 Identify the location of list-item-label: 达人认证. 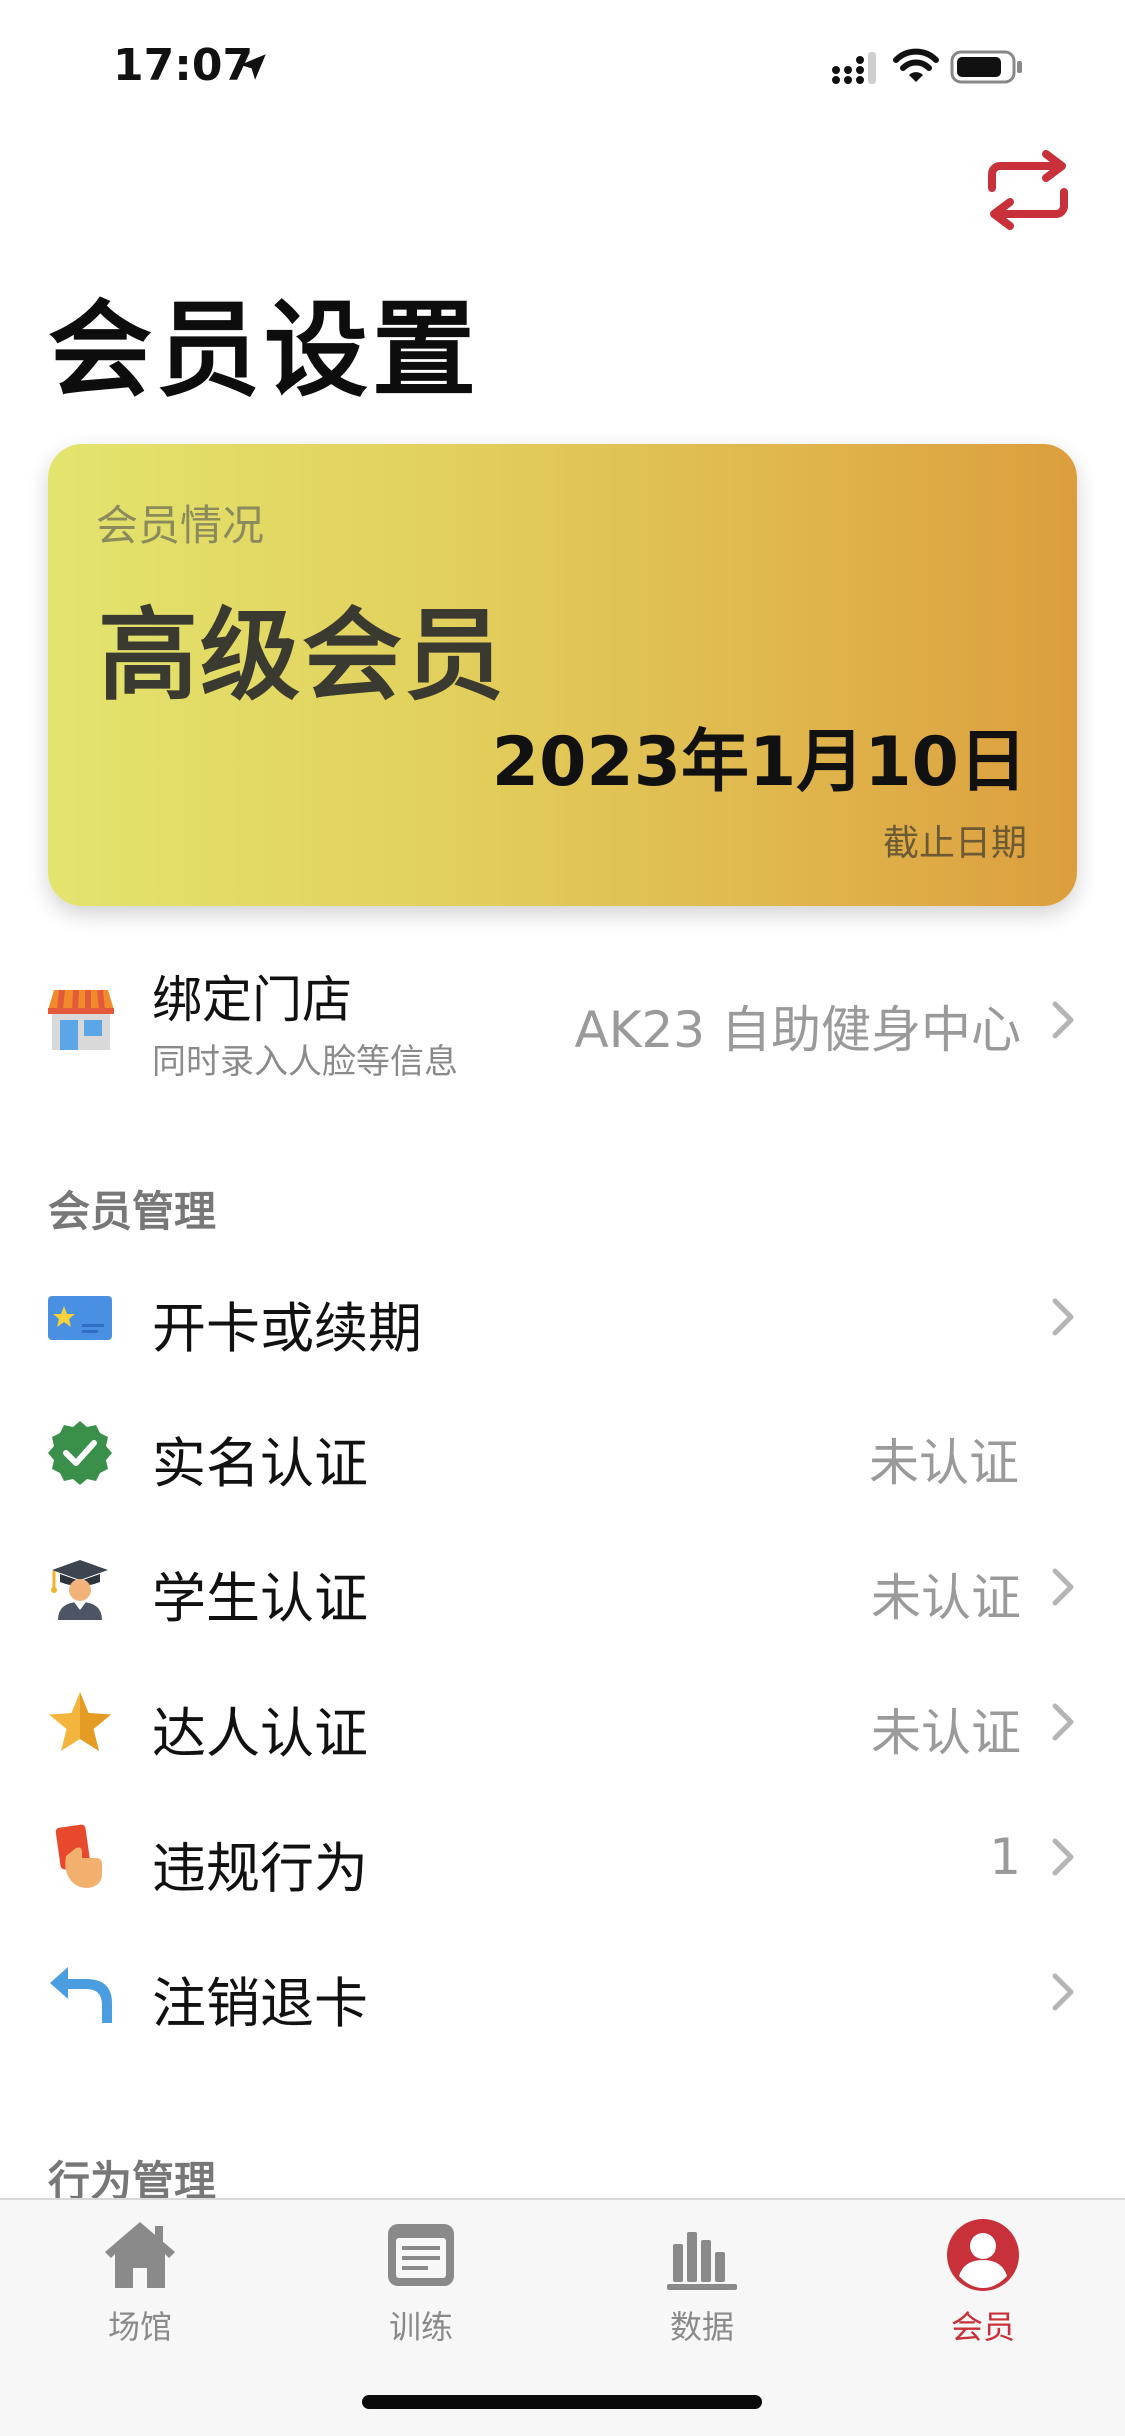
(260, 1733).